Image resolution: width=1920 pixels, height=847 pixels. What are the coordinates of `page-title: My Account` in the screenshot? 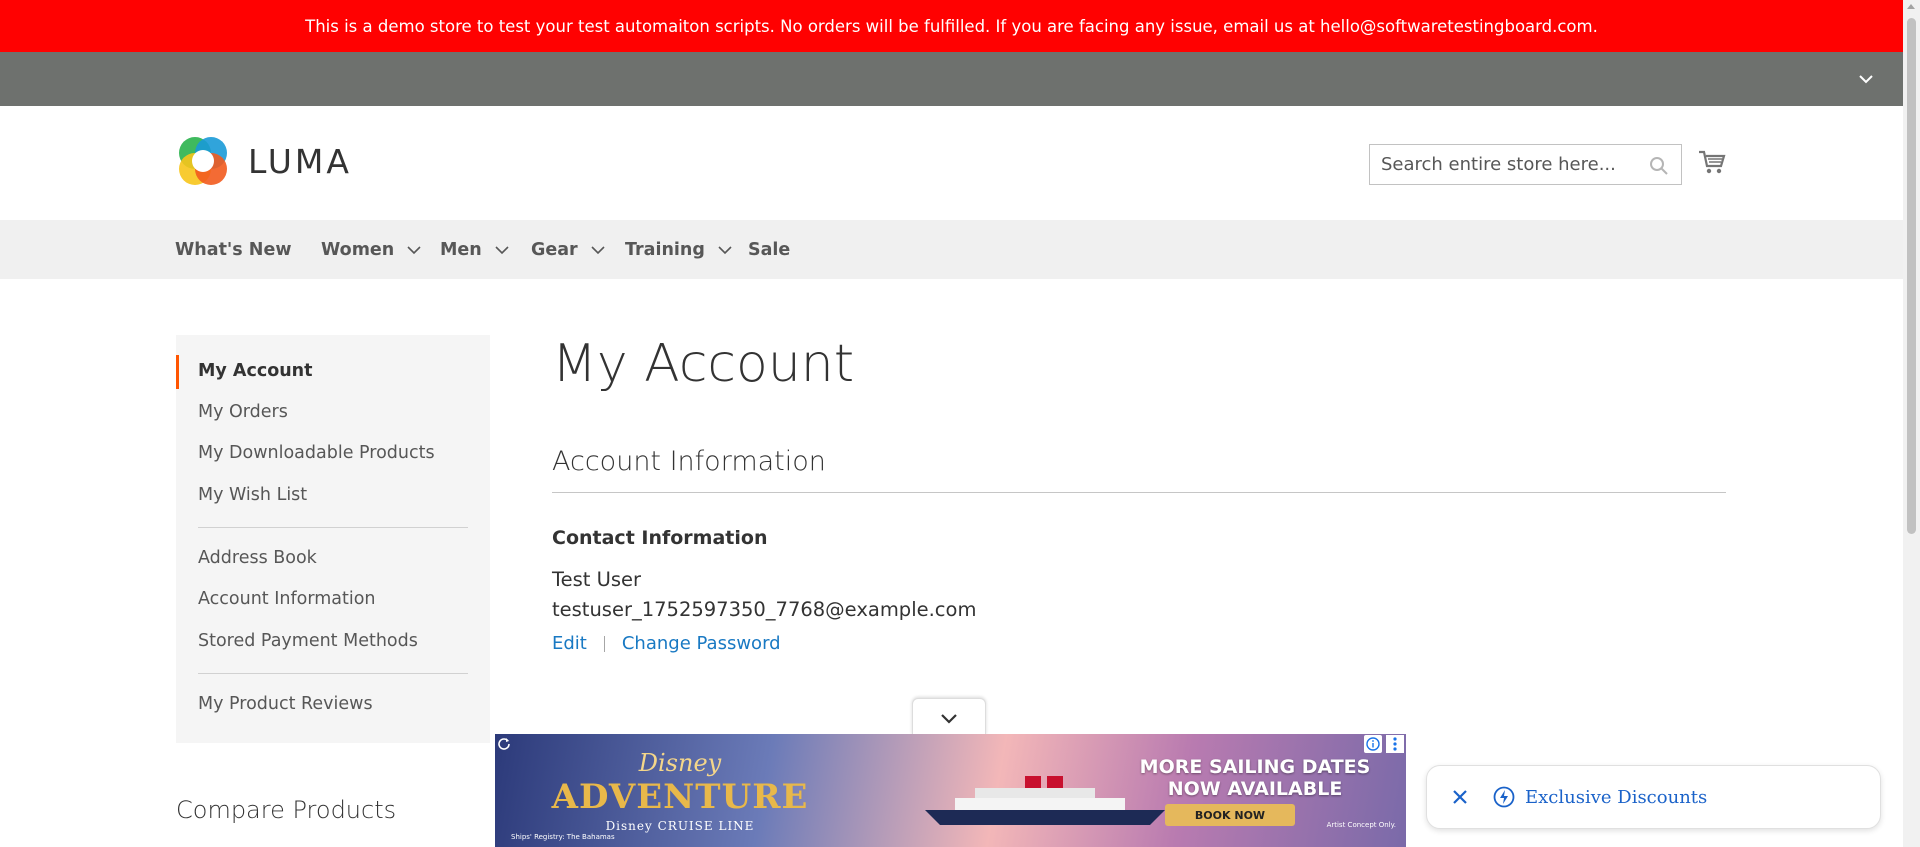 It's located at (703, 364).